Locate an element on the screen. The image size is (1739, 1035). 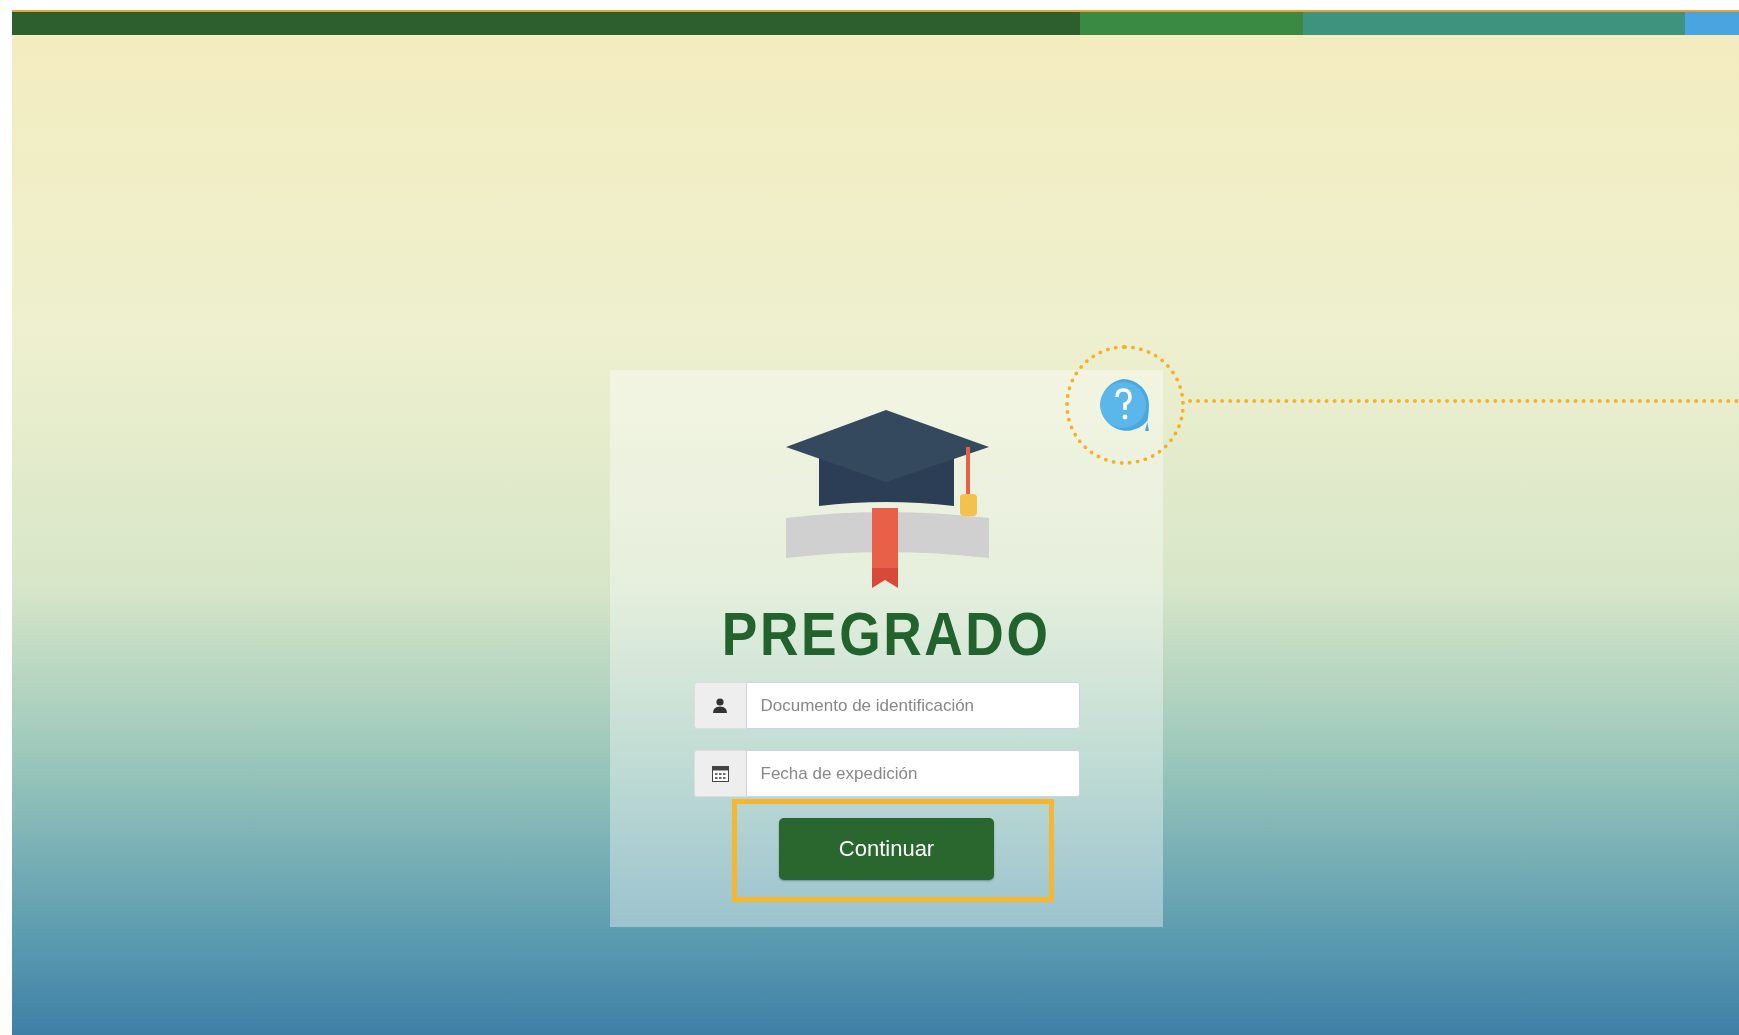
input-field: Documento de identificación is located at coordinates (912, 705).